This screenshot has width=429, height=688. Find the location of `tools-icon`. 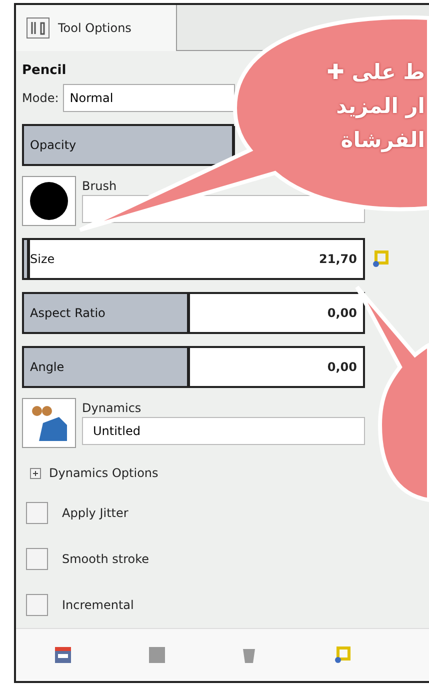

tools-icon is located at coordinates (38, 28).